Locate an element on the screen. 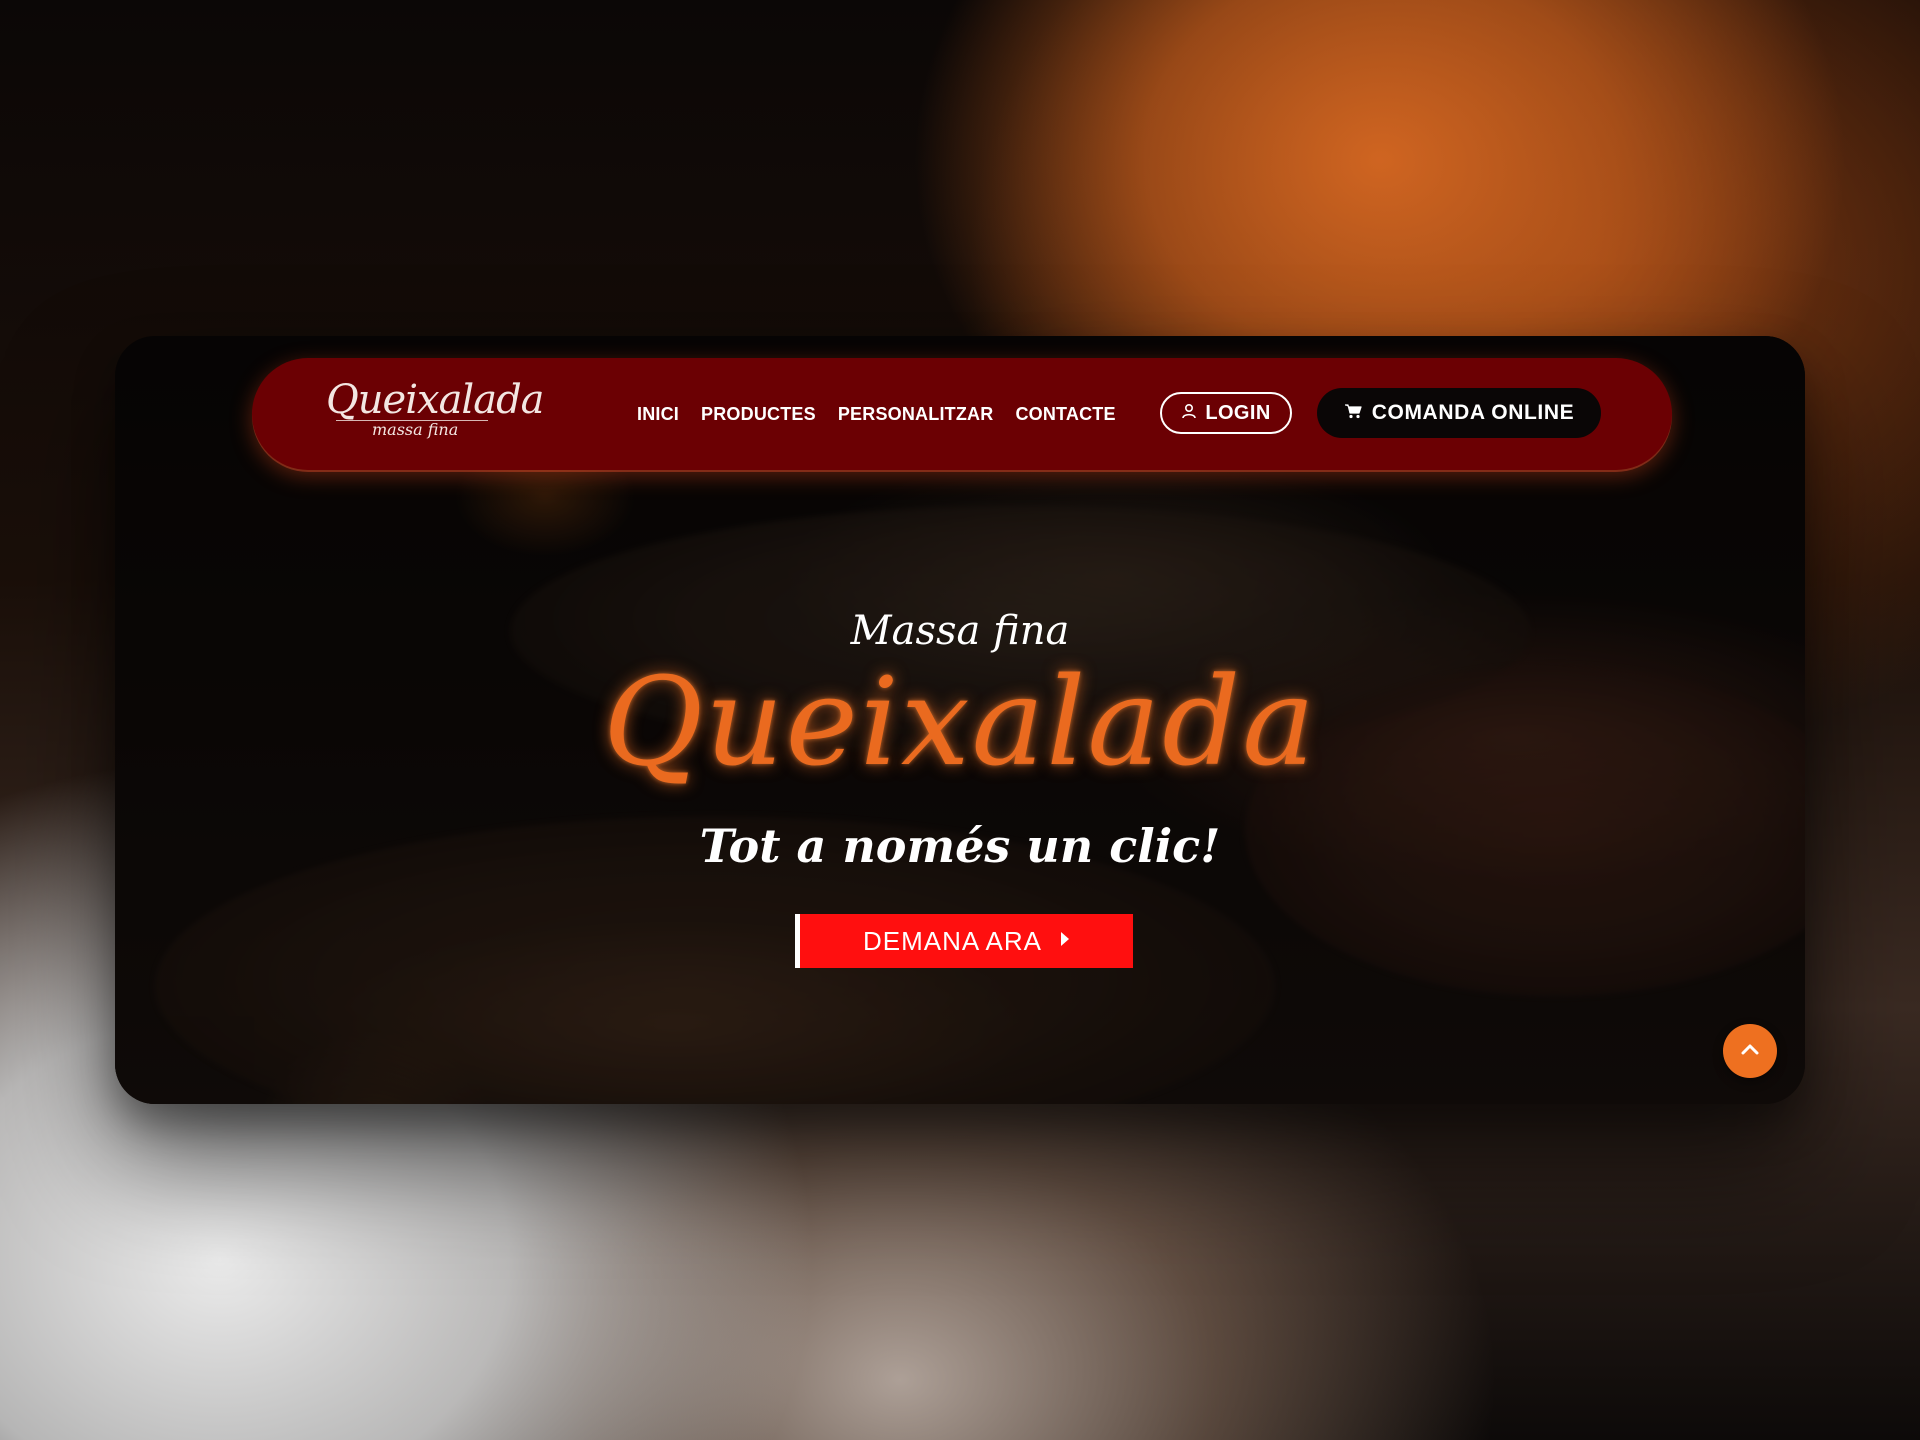 This screenshot has height=1440, width=1920. chevron-up-icon is located at coordinates (1750, 1051).